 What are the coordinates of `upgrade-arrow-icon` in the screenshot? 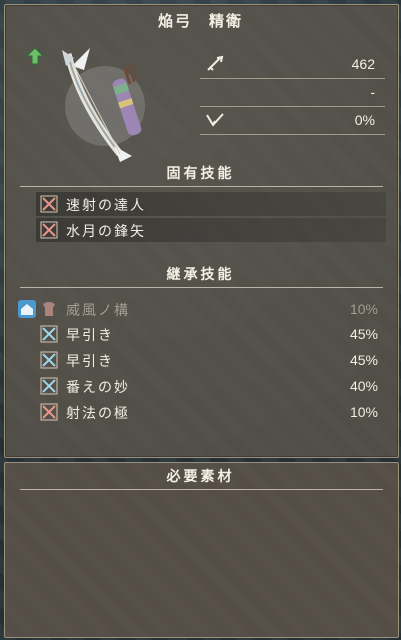 It's located at (35, 56).